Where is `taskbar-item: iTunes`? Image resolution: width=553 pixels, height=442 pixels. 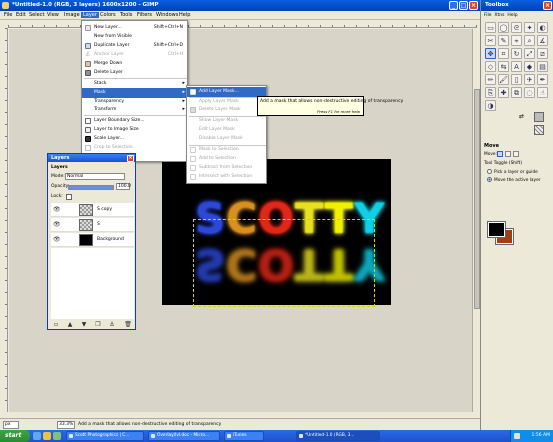
taskbar-item: iTunes is located at coordinates (244, 436).